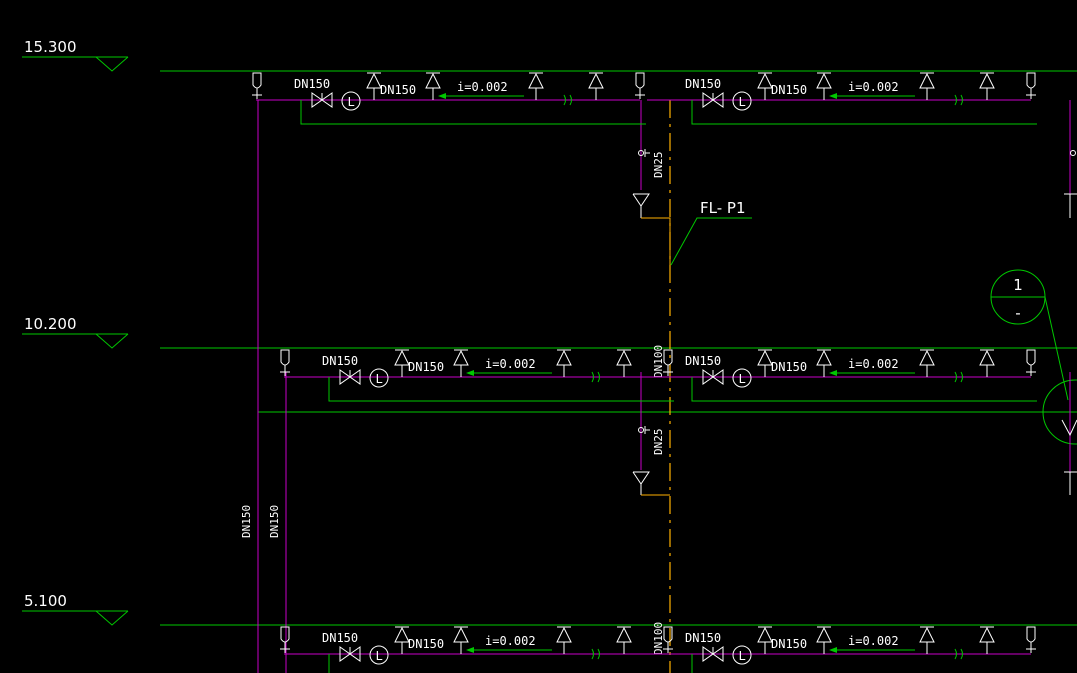  I want to click on detail-sheet: -, so click(1017, 313).